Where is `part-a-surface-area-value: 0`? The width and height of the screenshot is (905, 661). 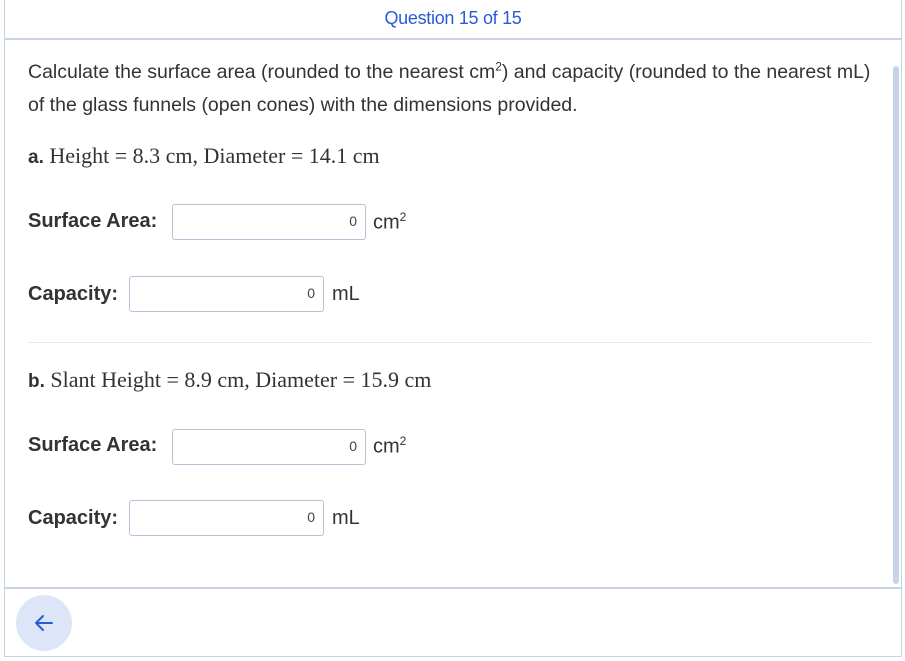 part-a-surface-area-value: 0 is located at coordinates (353, 221).